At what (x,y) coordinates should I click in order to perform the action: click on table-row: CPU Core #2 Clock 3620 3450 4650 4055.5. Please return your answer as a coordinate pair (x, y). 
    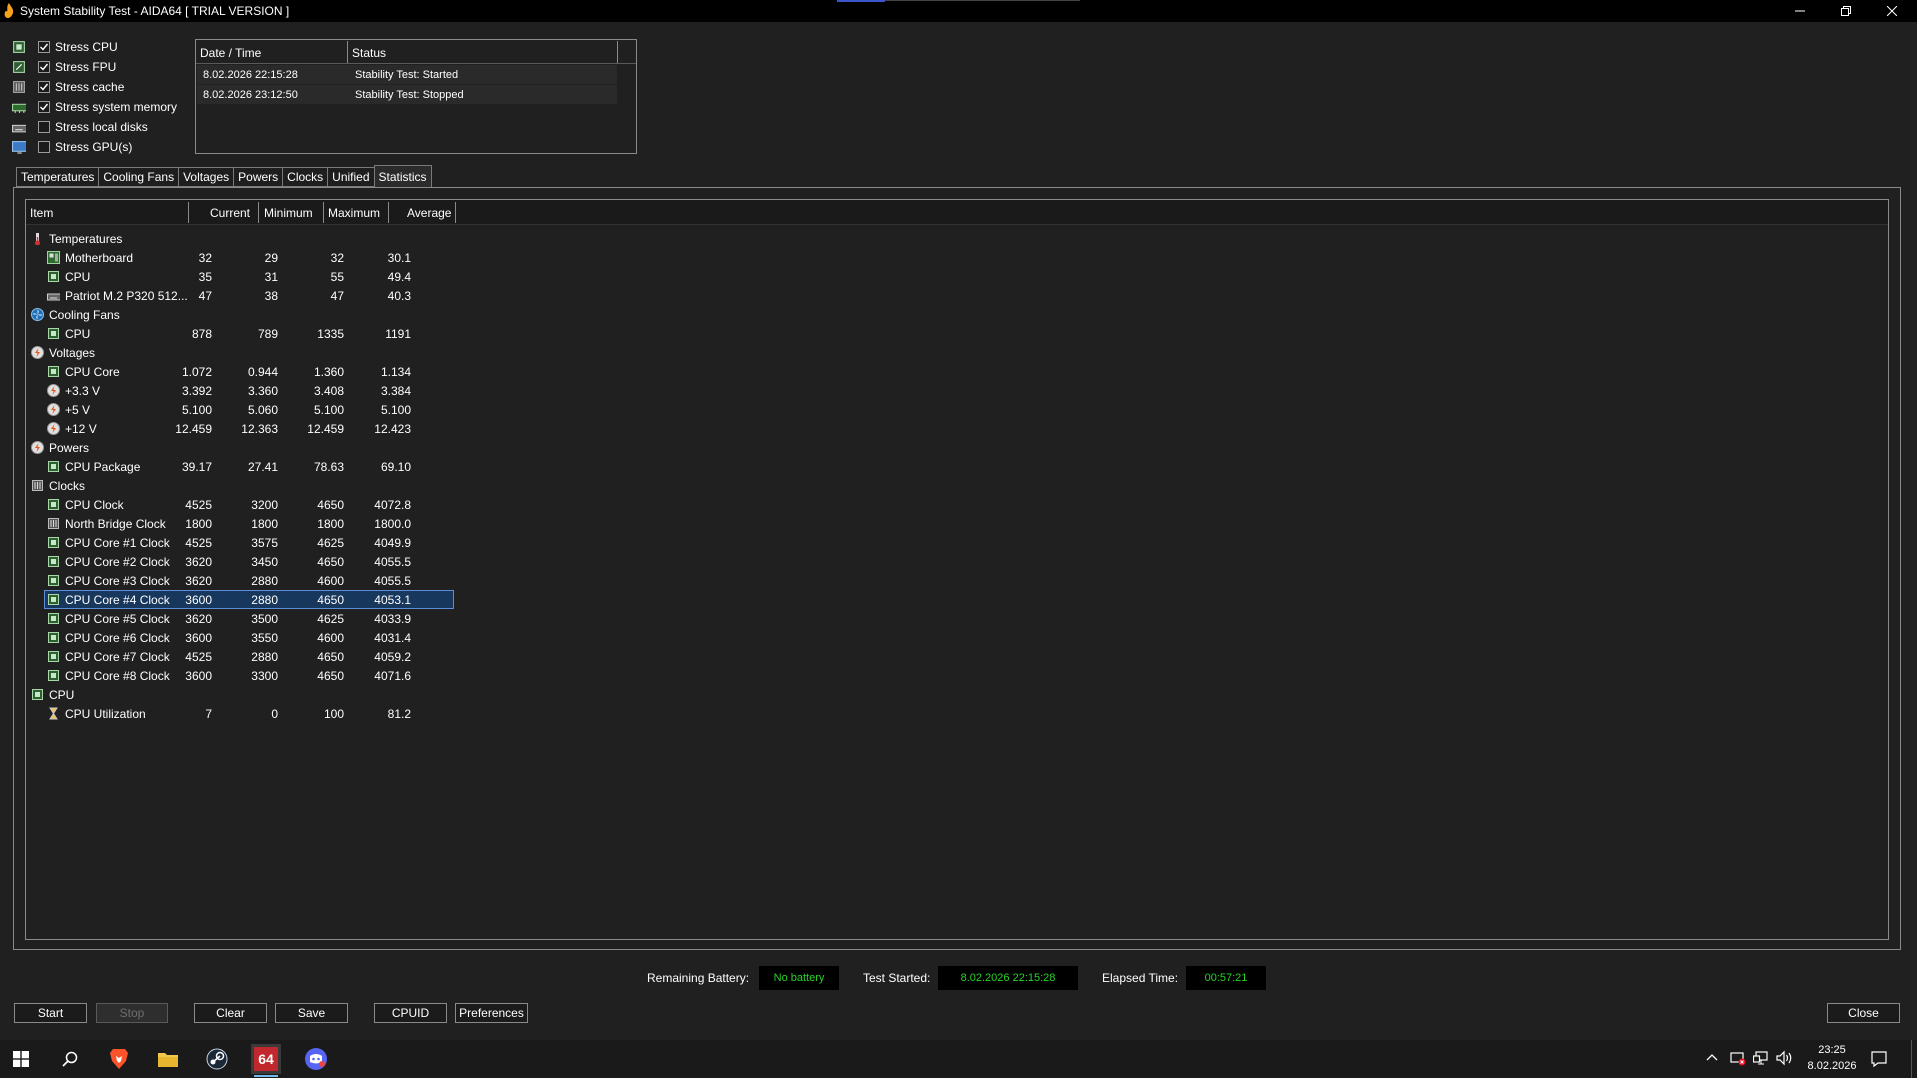
    Looking at the image, I should click on (241, 561).